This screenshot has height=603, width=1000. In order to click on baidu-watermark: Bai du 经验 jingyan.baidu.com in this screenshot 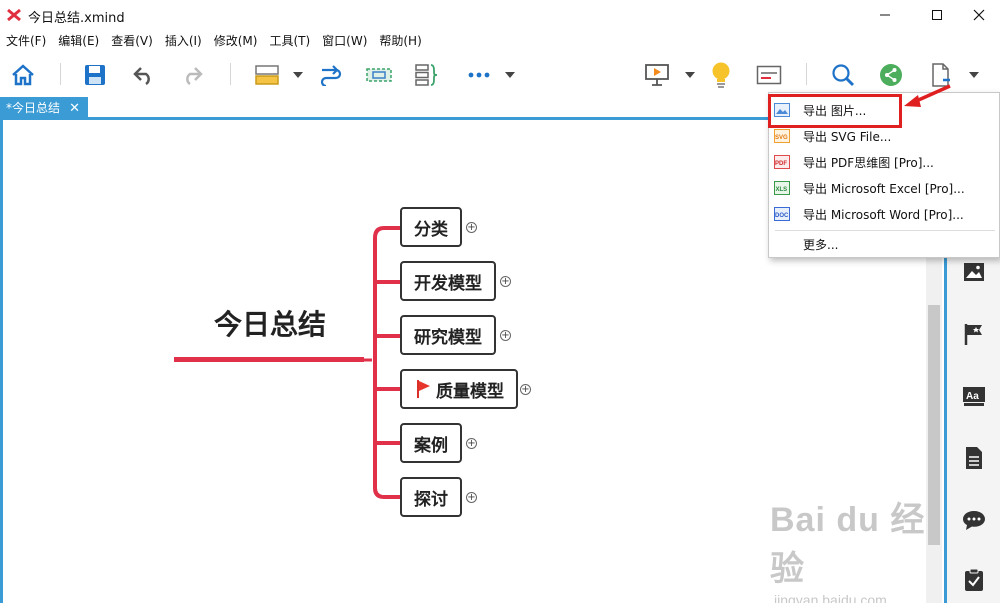, I will do `click(855, 547)`.